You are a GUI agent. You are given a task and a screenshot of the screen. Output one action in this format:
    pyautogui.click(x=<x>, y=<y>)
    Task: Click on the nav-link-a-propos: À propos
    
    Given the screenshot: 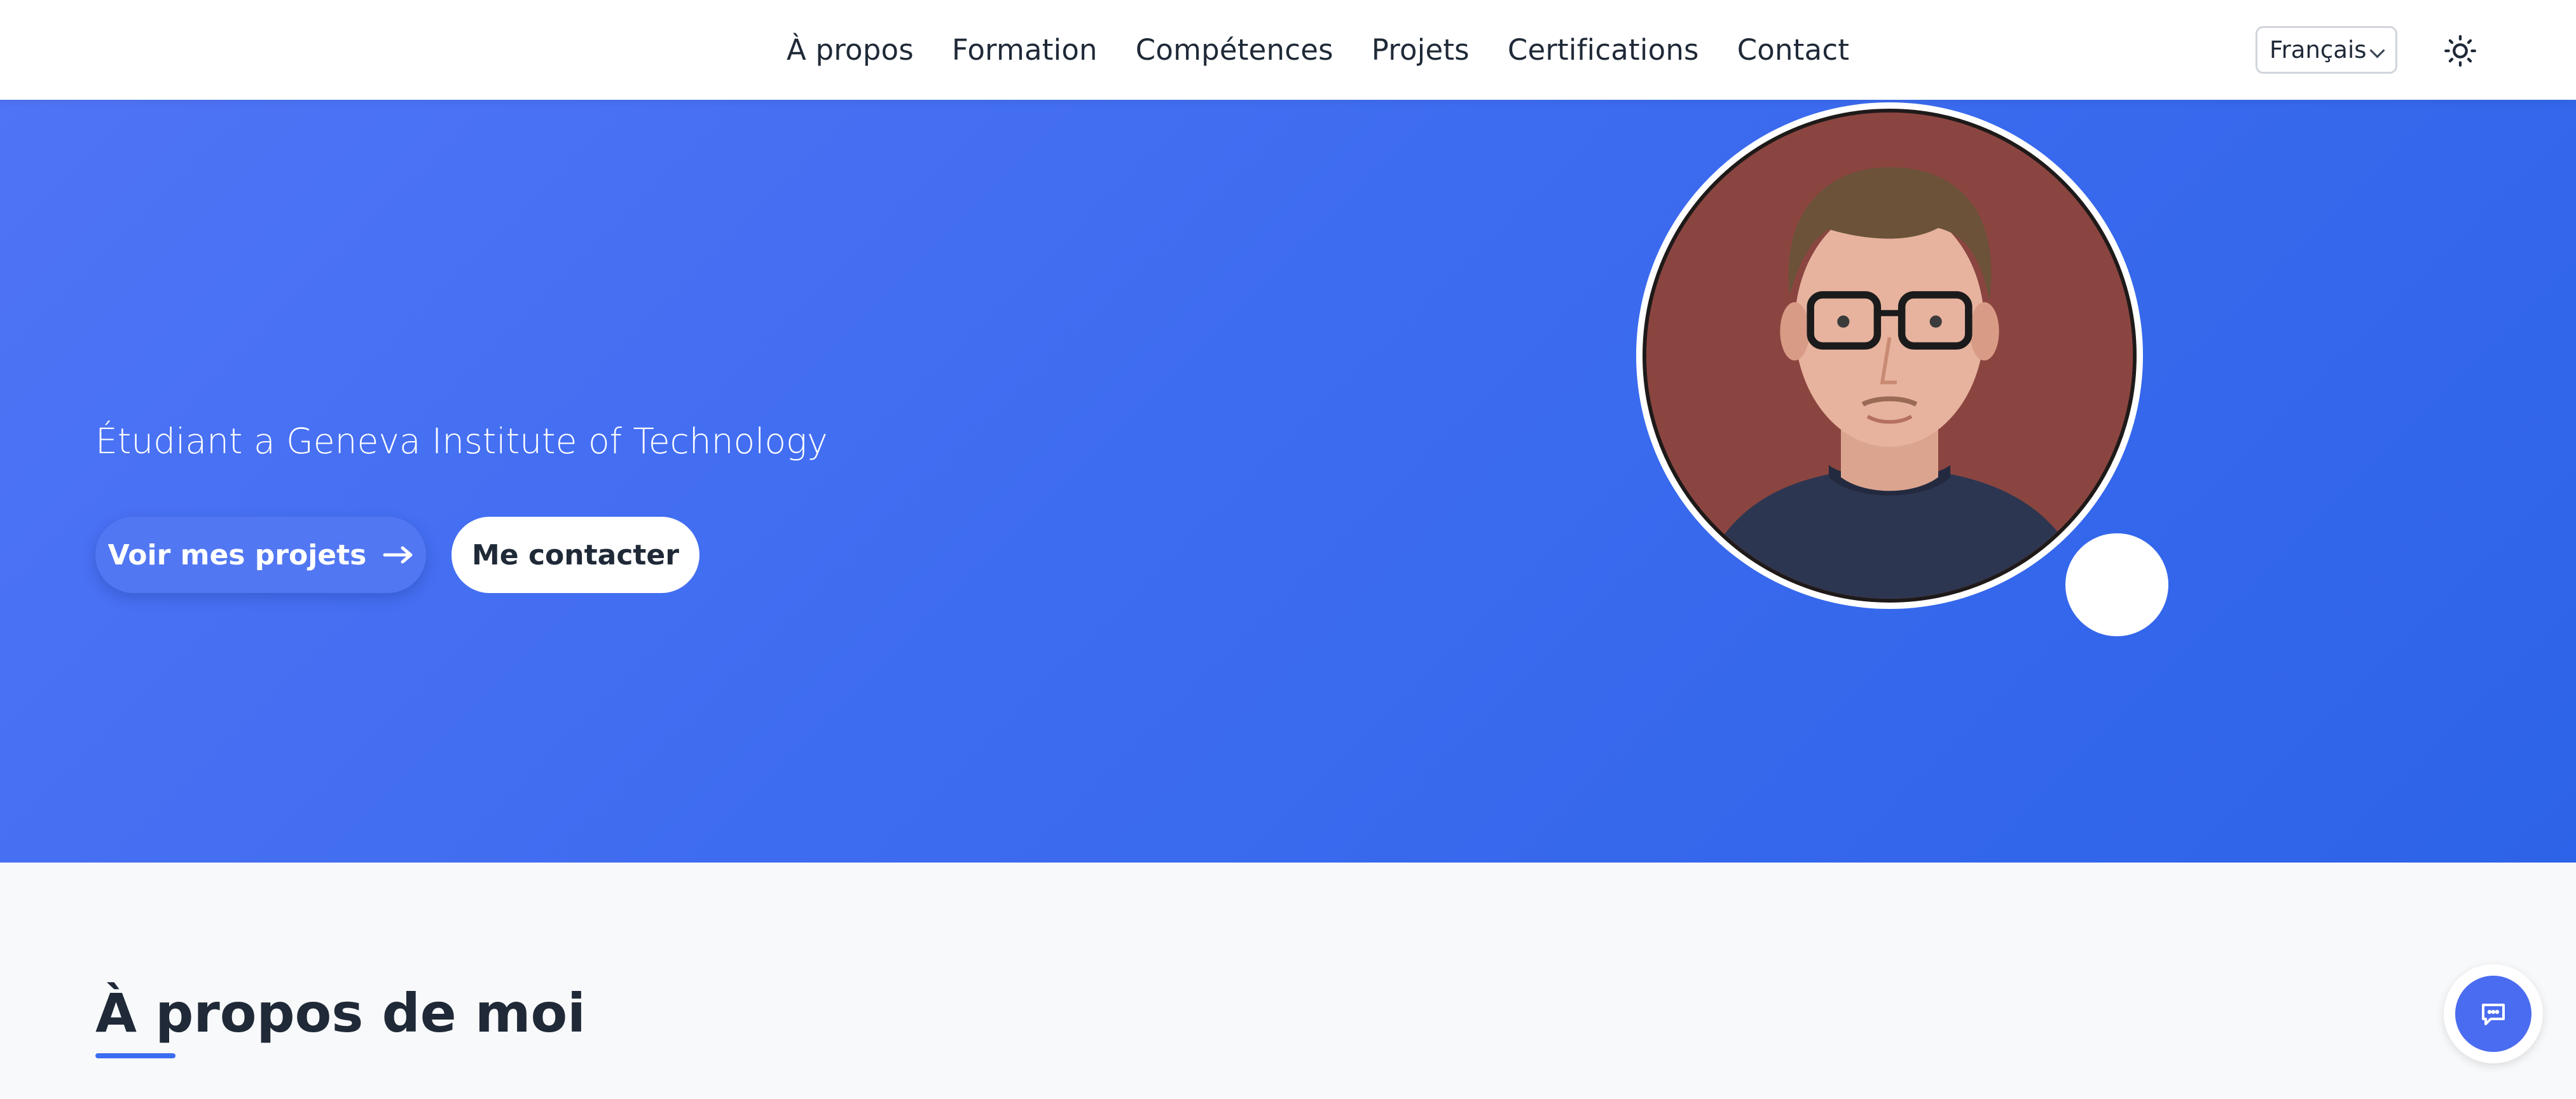 What is the action you would take?
    pyautogui.click(x=850, y=50)
    